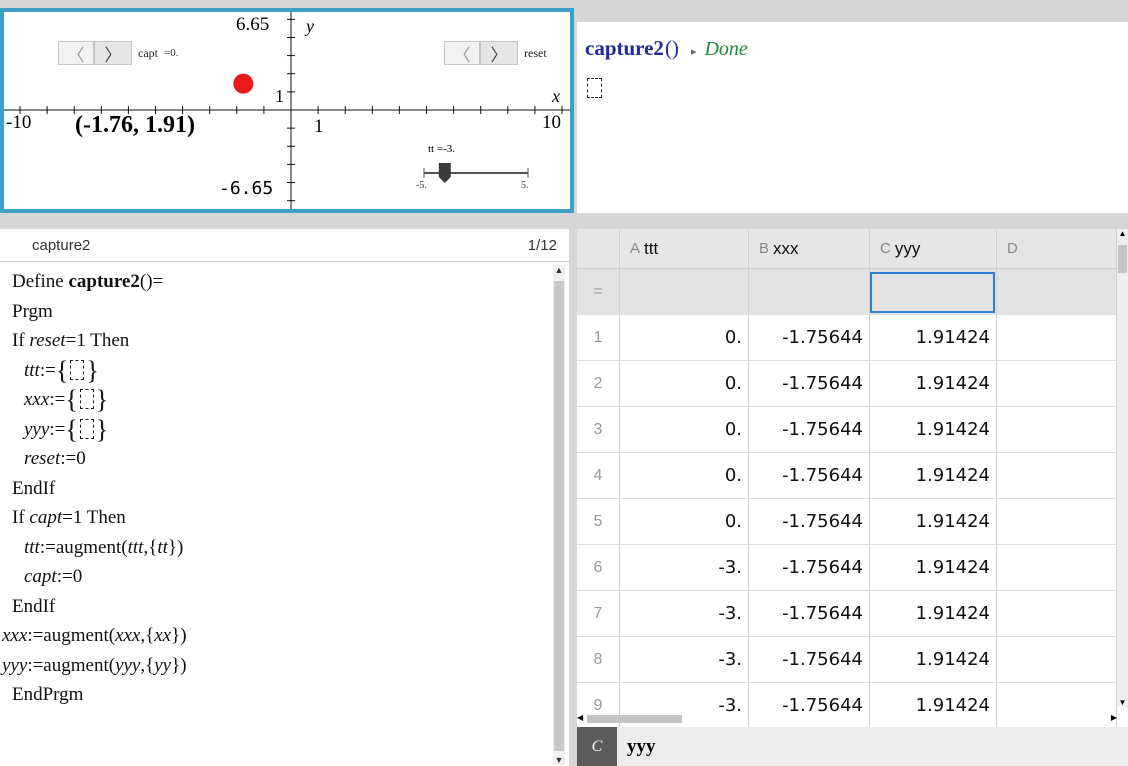  I want to click on table-row: 4 0. -1.75644 1.91424, so click(847, 476).